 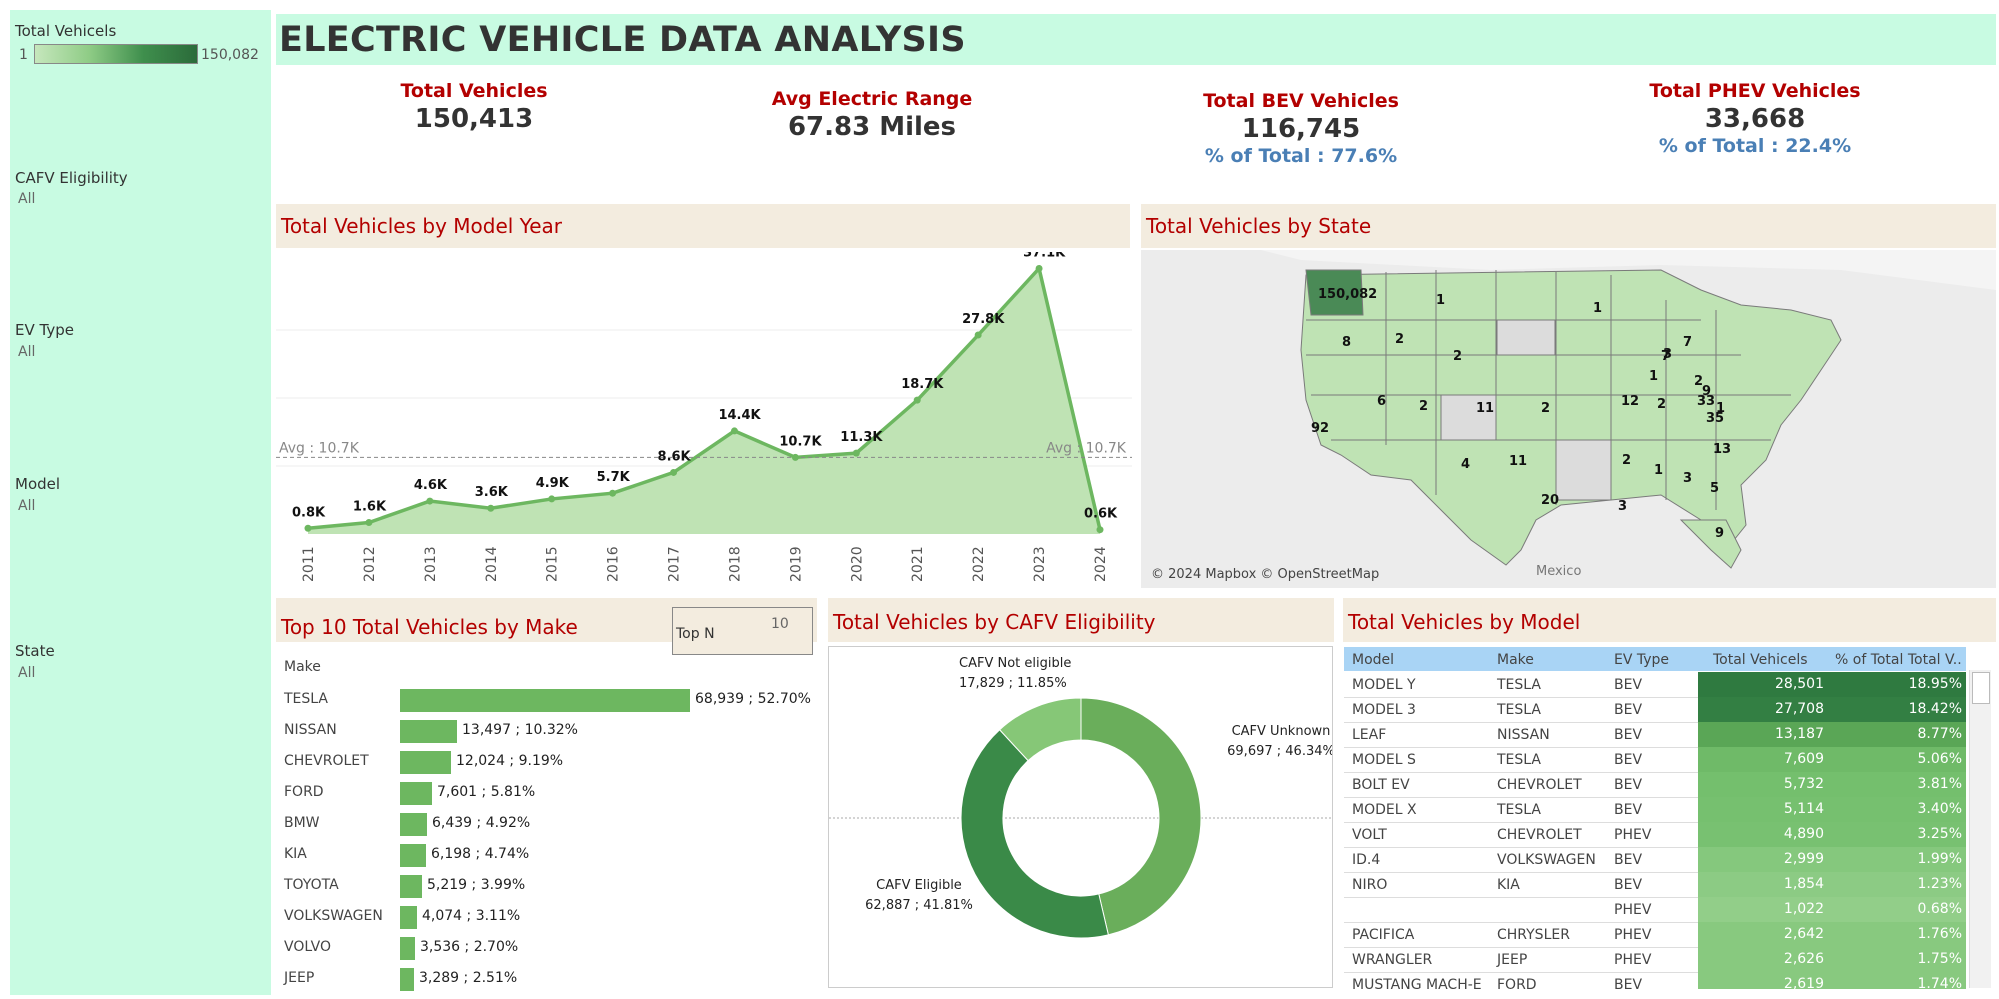 What do you see at coordinates (1765, 734) in the screenshot?
I see `cell-total: 13,187` at bounding box center [1765, 734].